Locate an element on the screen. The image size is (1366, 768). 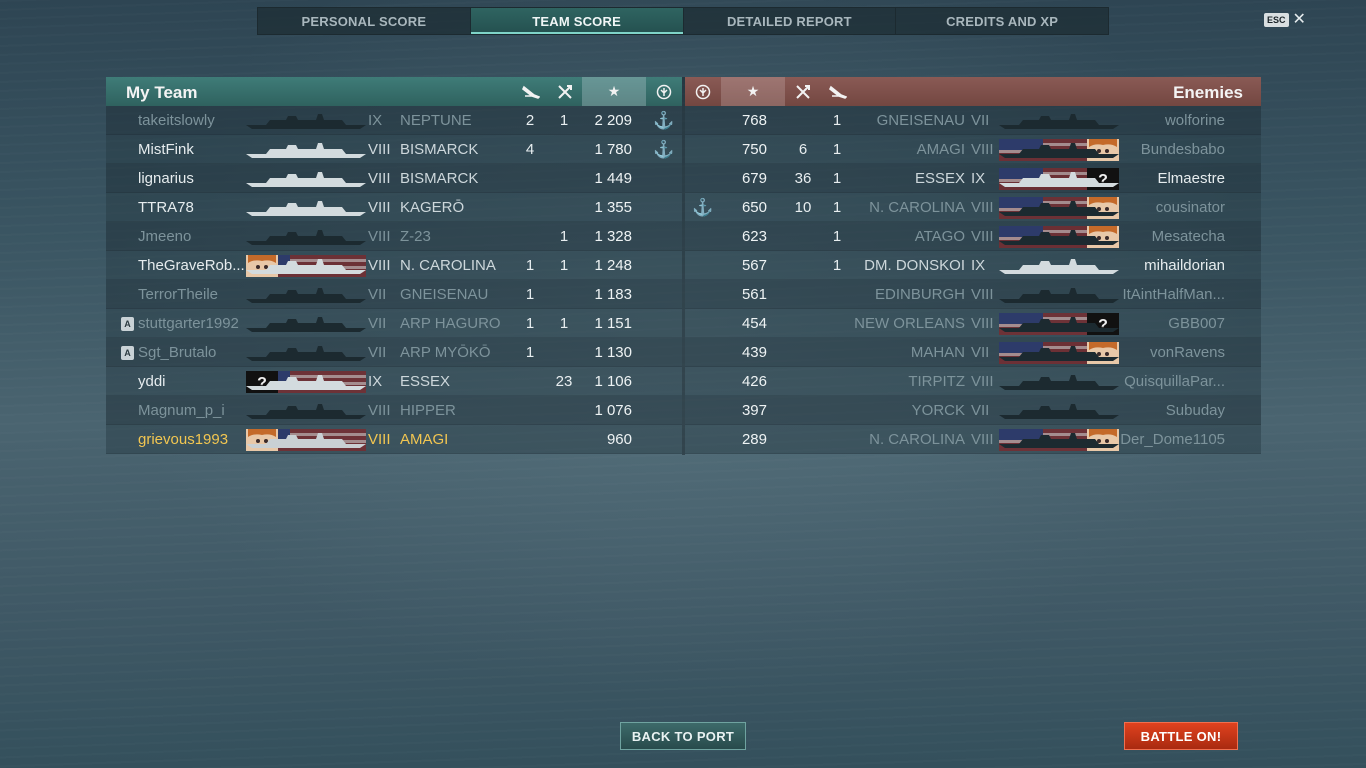
player-name: Subuday is located at coordinates (1173, 410).